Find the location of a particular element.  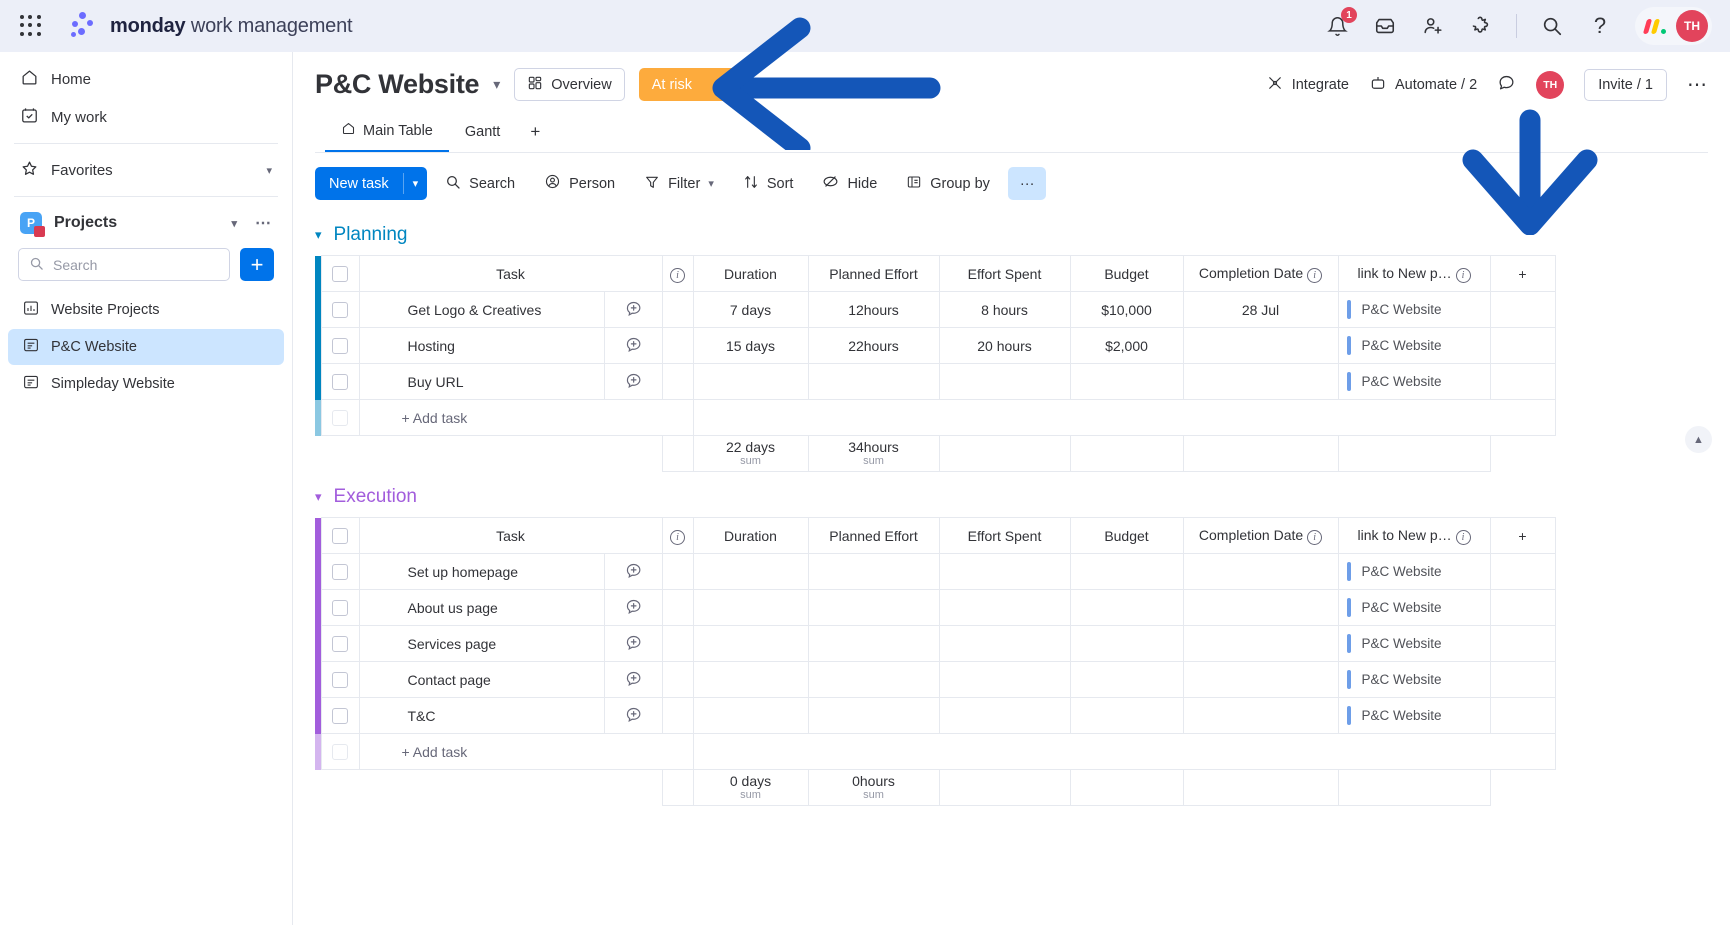

board-menu-chevron-down-icon: ▾ is located at coordinates (496, 84).